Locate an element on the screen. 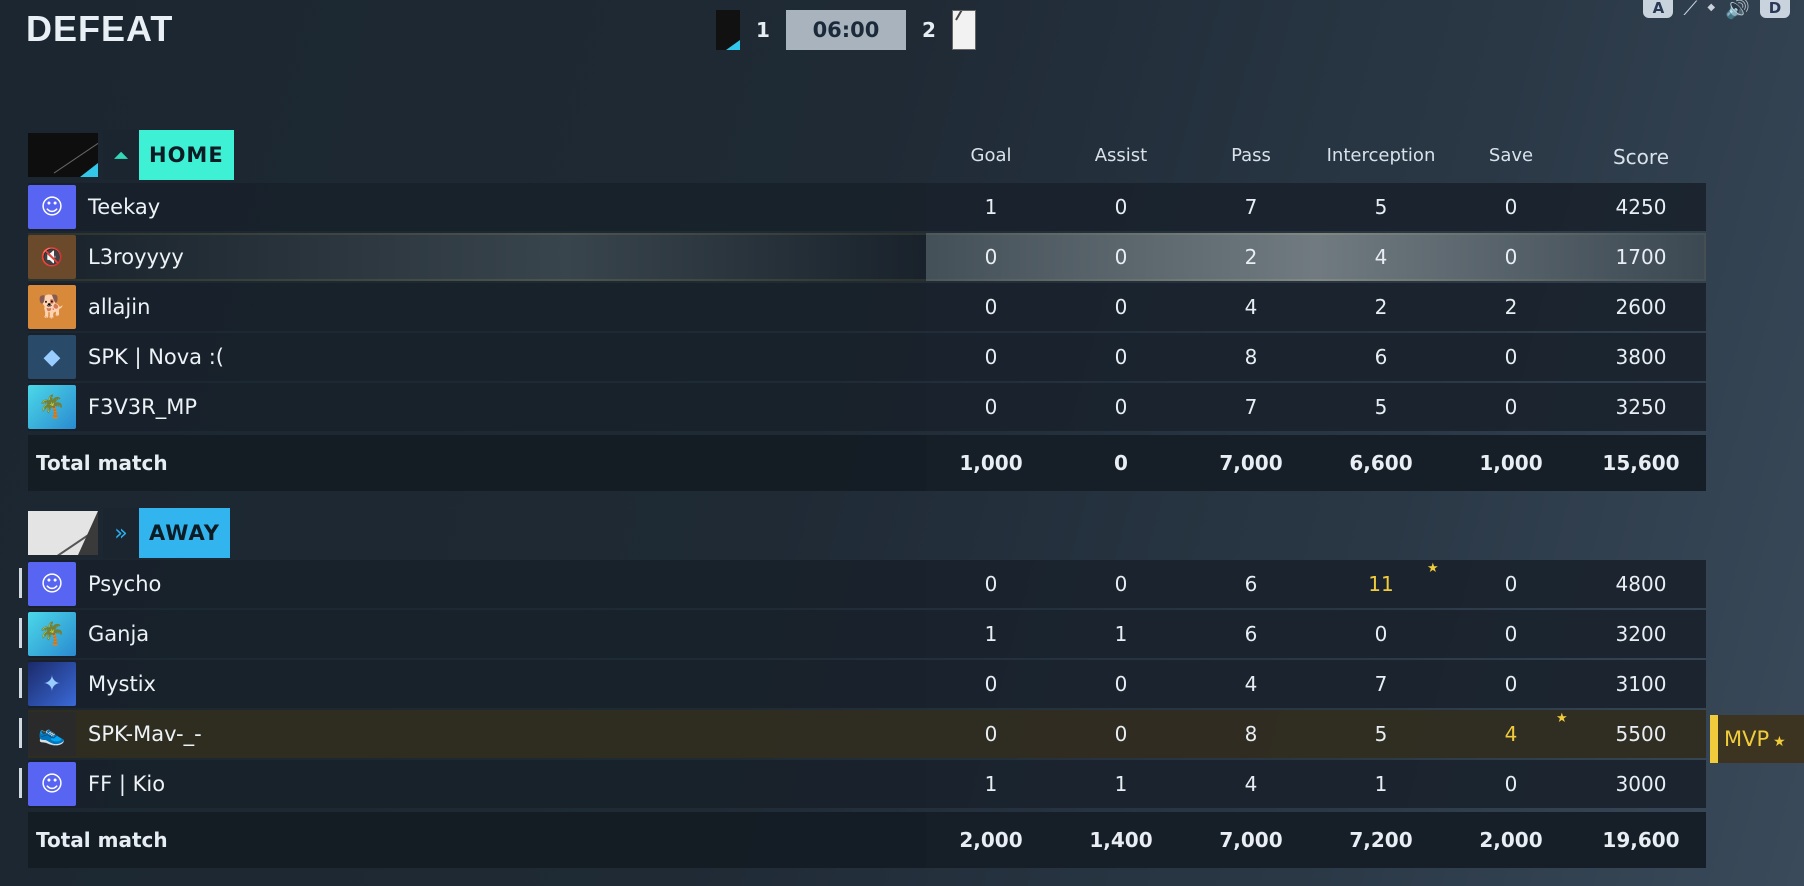  away-score: 2 is located at coordinates (929, 30).